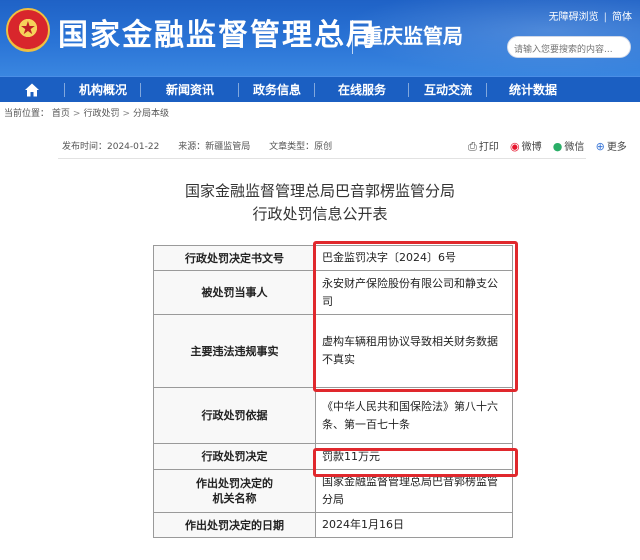  What do you see at coordinates (413, 34) in the screenshot?
I see `bureau-title: 重庆监管局` at bounding box center [413, 34].